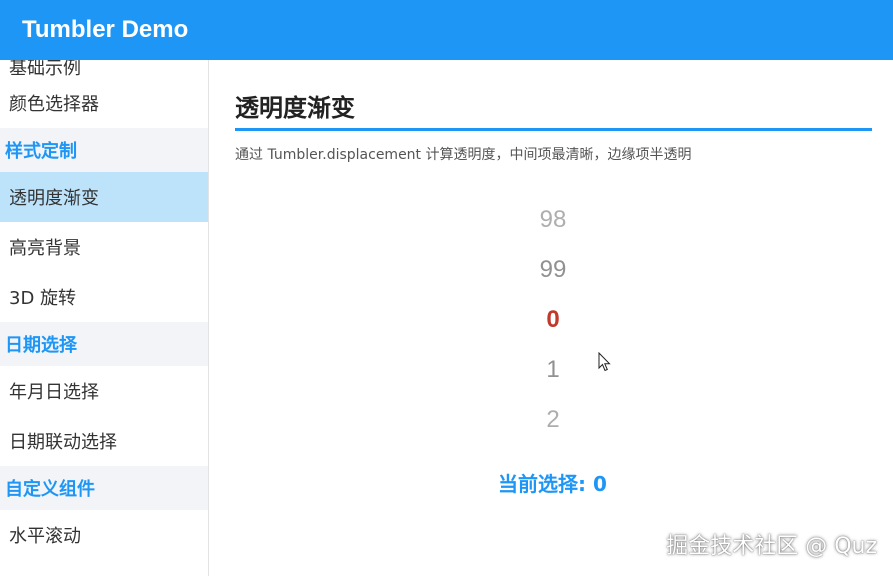 This screenshot has width=893, height=576. Describe the element at coordinates (553, 129) in the screenshot. I see `title-divider` at that location.